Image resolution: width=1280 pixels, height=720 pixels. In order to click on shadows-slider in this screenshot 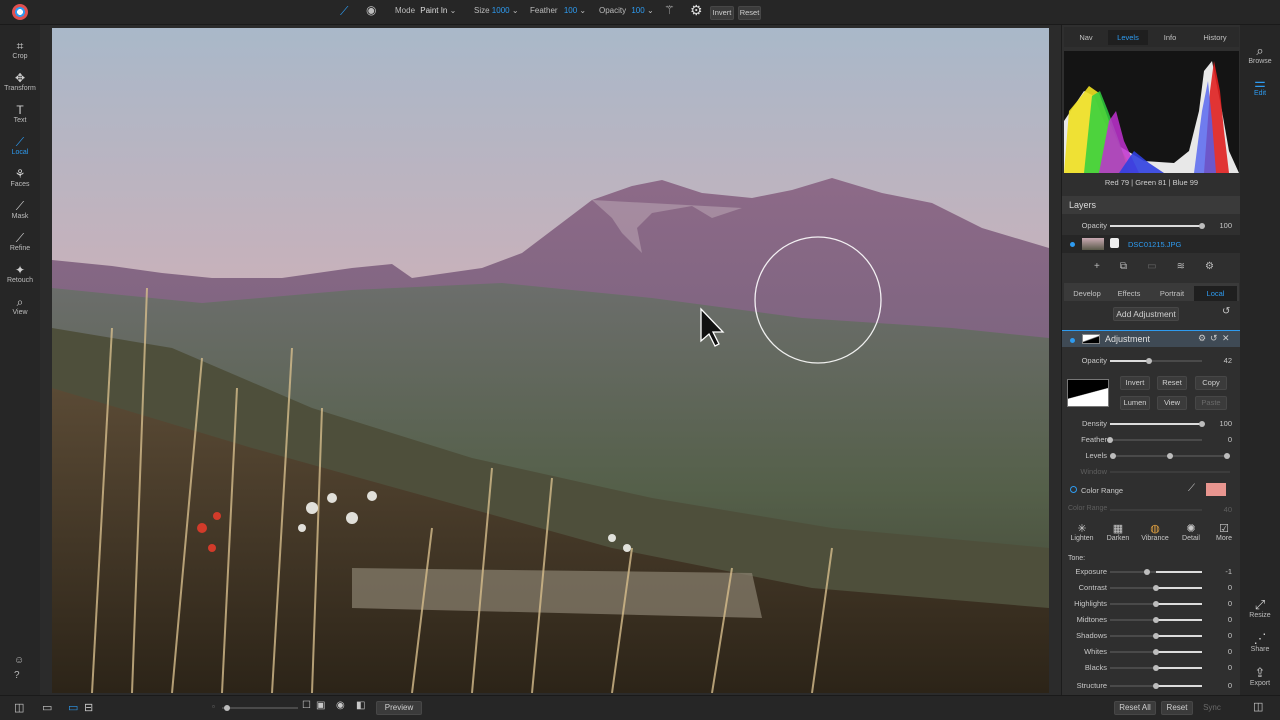, I will do `click(1156, 636)`.